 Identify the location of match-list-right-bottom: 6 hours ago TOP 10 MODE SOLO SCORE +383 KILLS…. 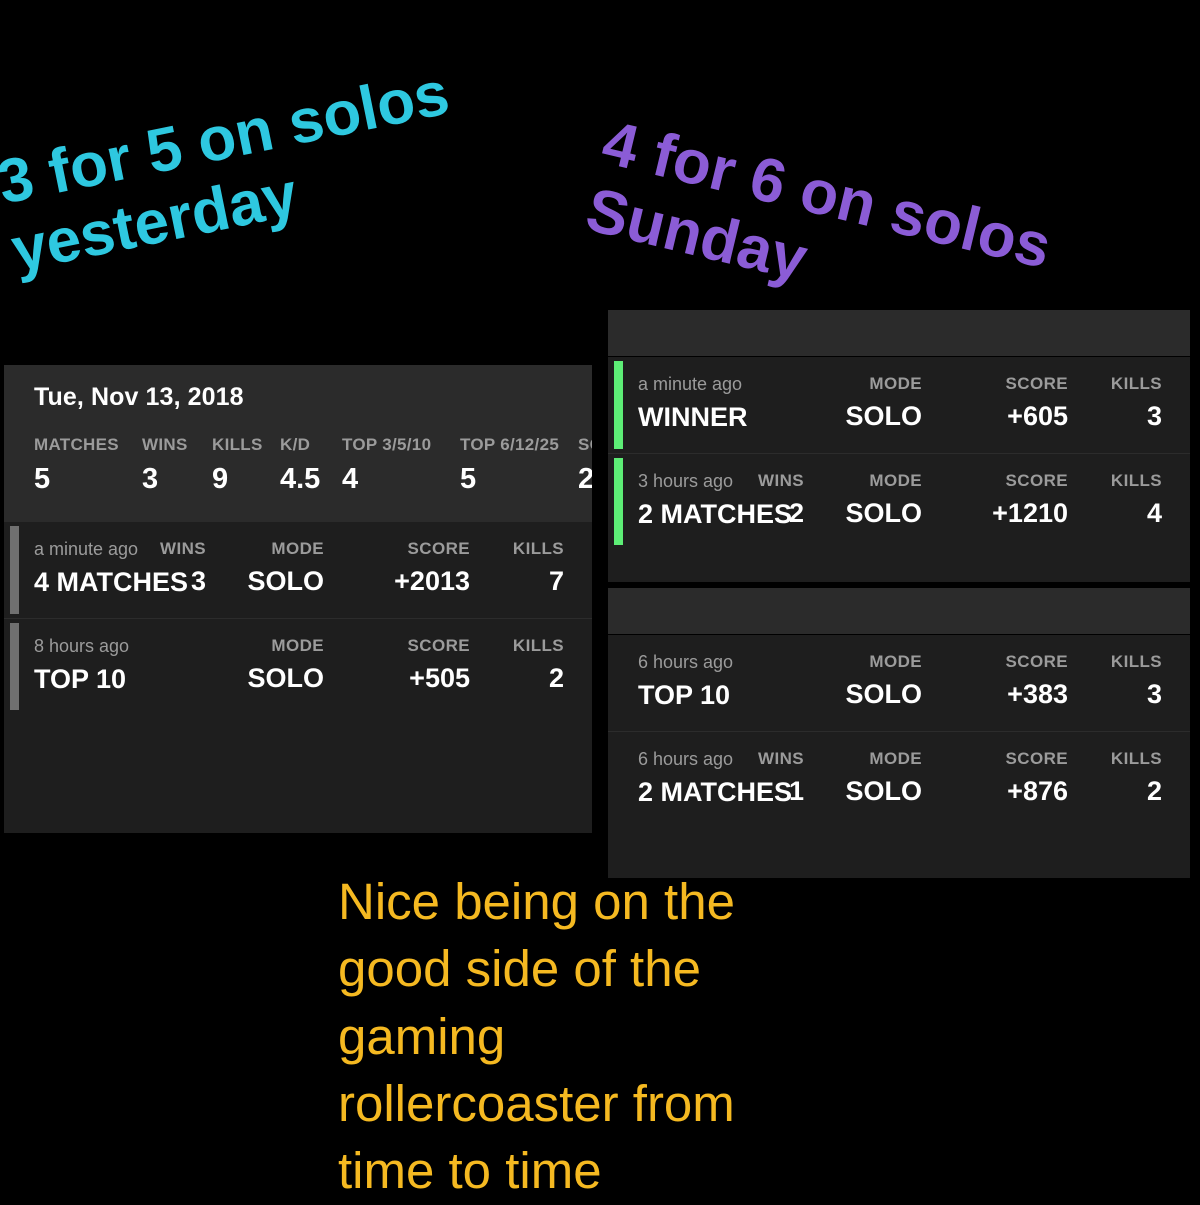
(899, 731).